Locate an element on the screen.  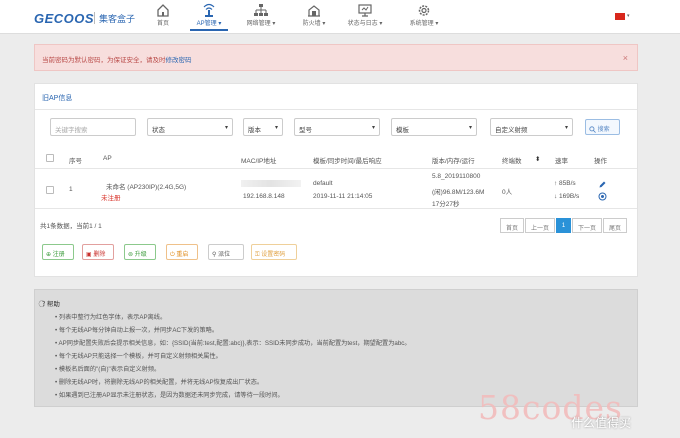
nav-home: 首页 is located at coordinates (163, 17).